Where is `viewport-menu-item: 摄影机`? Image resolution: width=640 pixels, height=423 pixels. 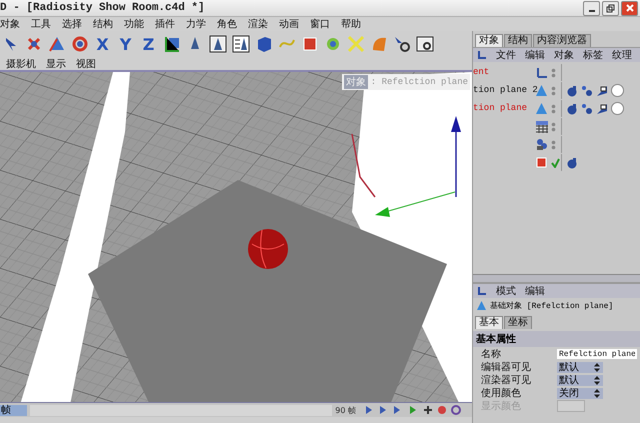 viewport-menu-item: 摄影机 is located at coordinates (21, 63).